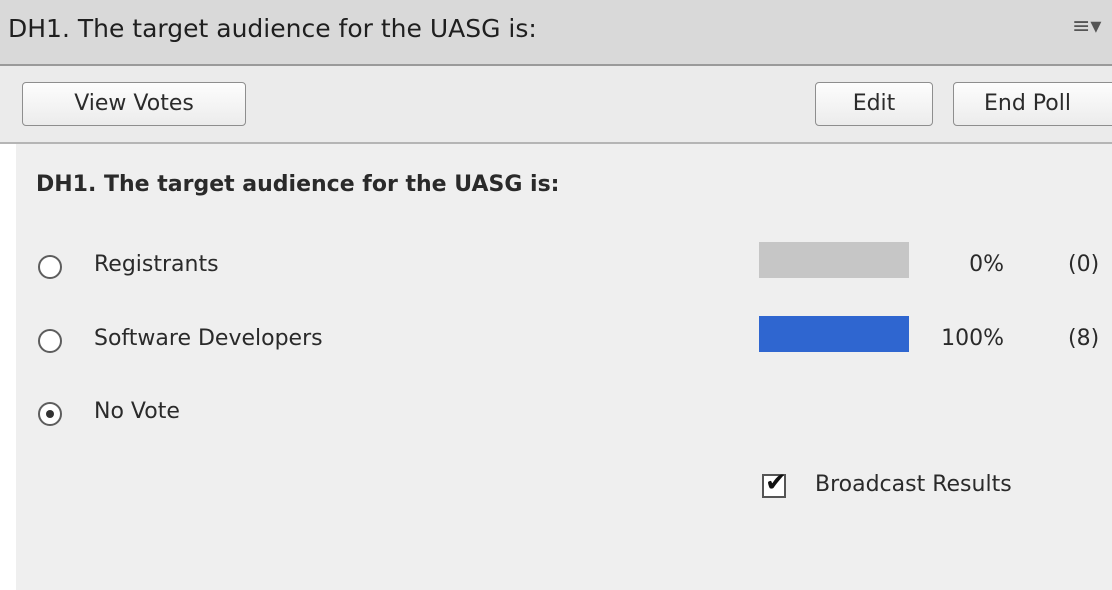 This screenshot has width=1112, height=590. I want to click on answer-row-no-vote: No Vote, so click(564, 417).